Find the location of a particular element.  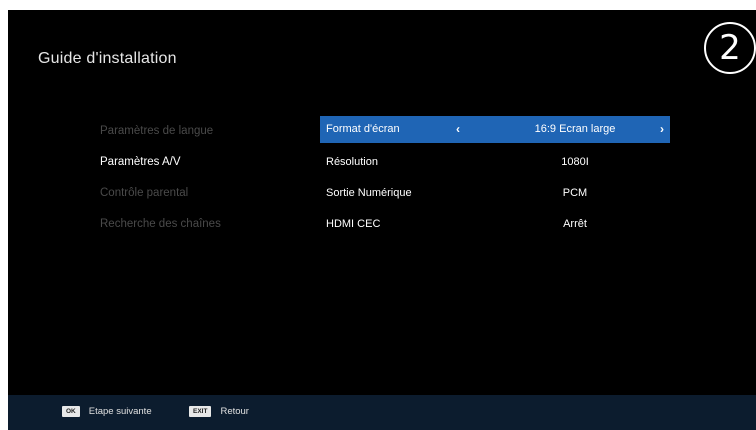

page-title: Guide d'installation is located at coordinates (107, 58).